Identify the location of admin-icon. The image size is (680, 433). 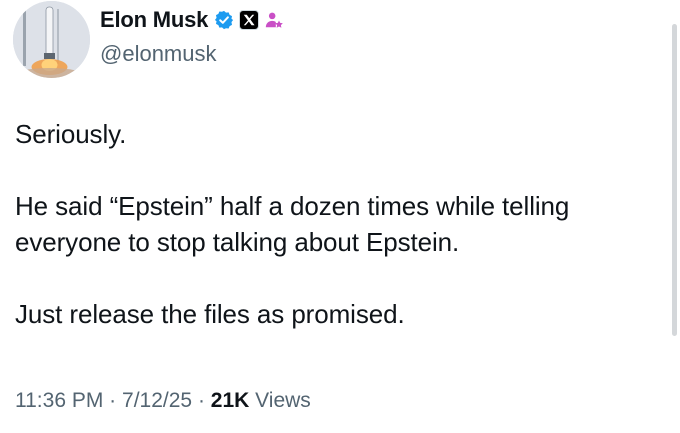
(274, 20).